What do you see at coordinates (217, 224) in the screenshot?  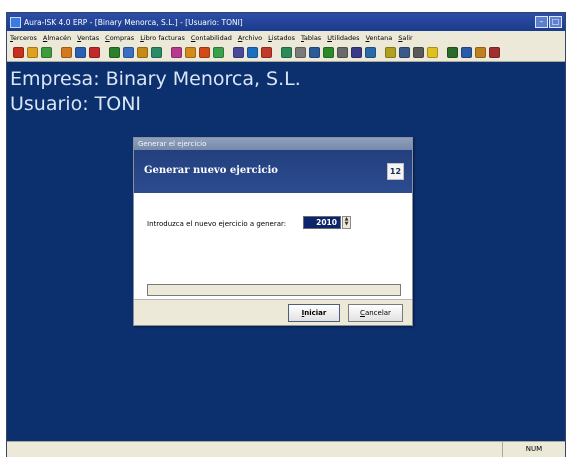 I see `year-prompt: Introduzca el nuevo ejercicio a generar:` at bounding box center [217, 224].